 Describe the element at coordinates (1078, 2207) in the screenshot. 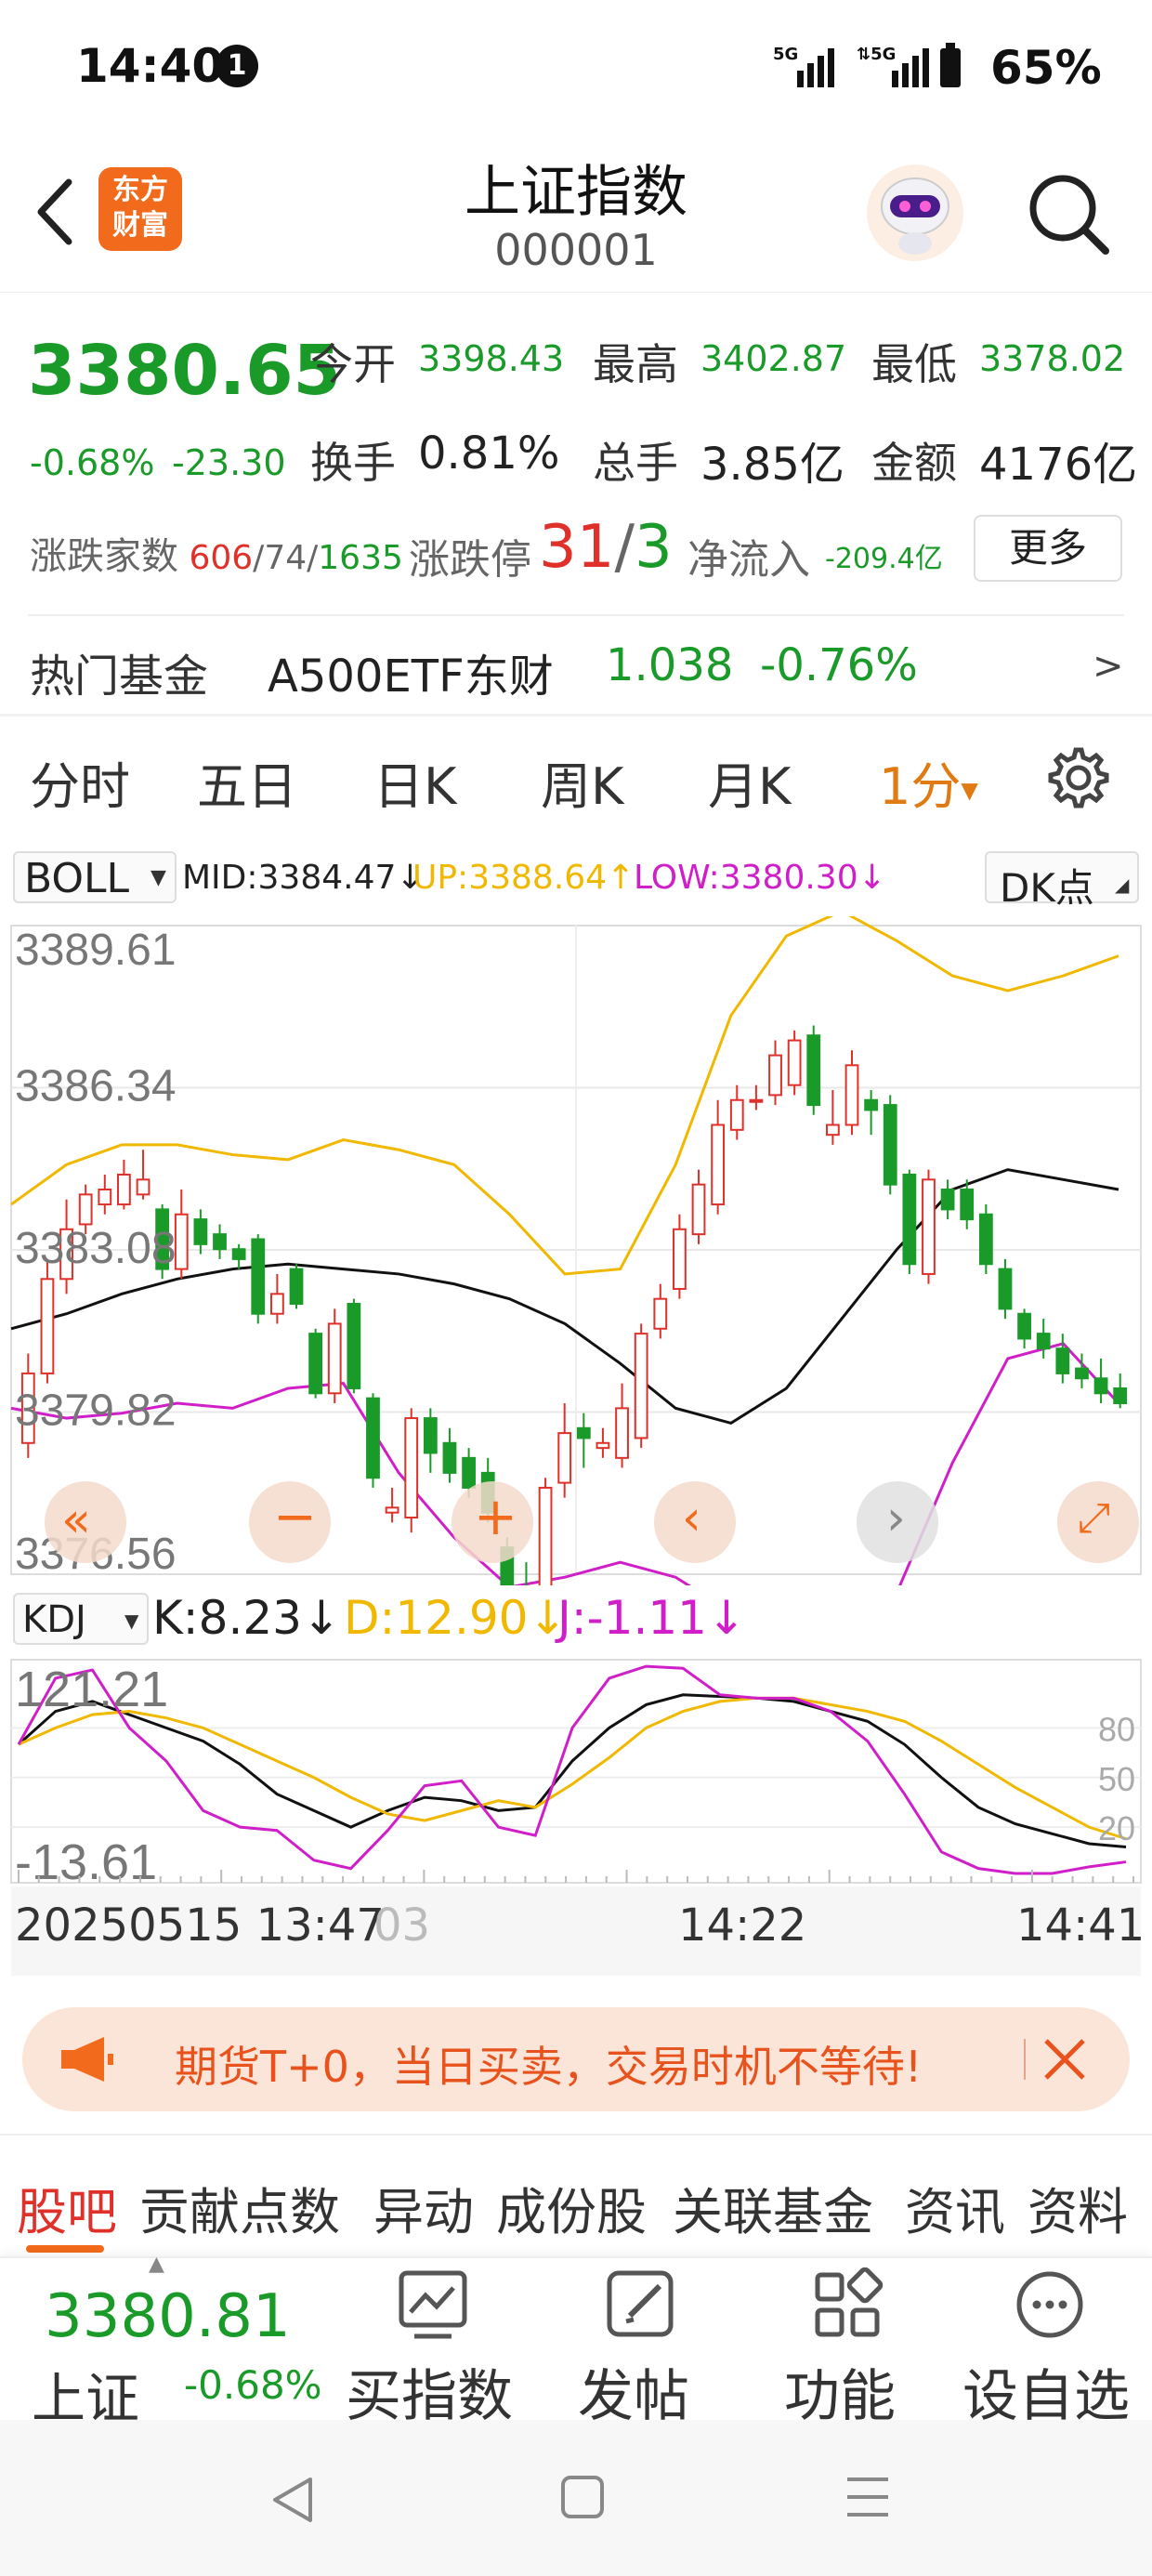

I see `subnav-profile: 资料` at that location.